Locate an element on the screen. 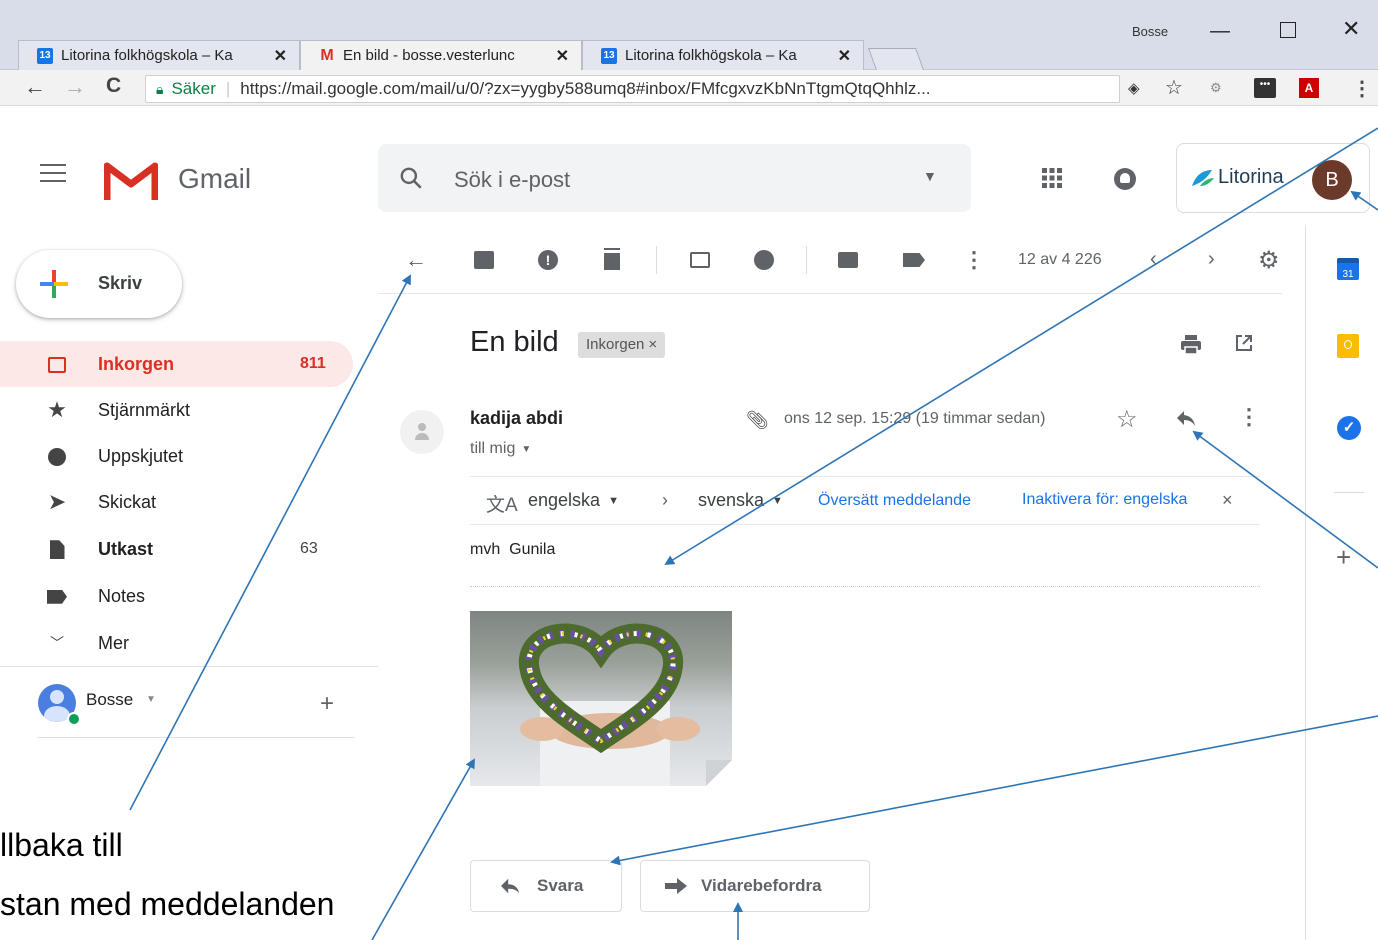 This screenshot has height=940, width=1378. extension-icon: ⚙ is located at coordinates (1216, 88).